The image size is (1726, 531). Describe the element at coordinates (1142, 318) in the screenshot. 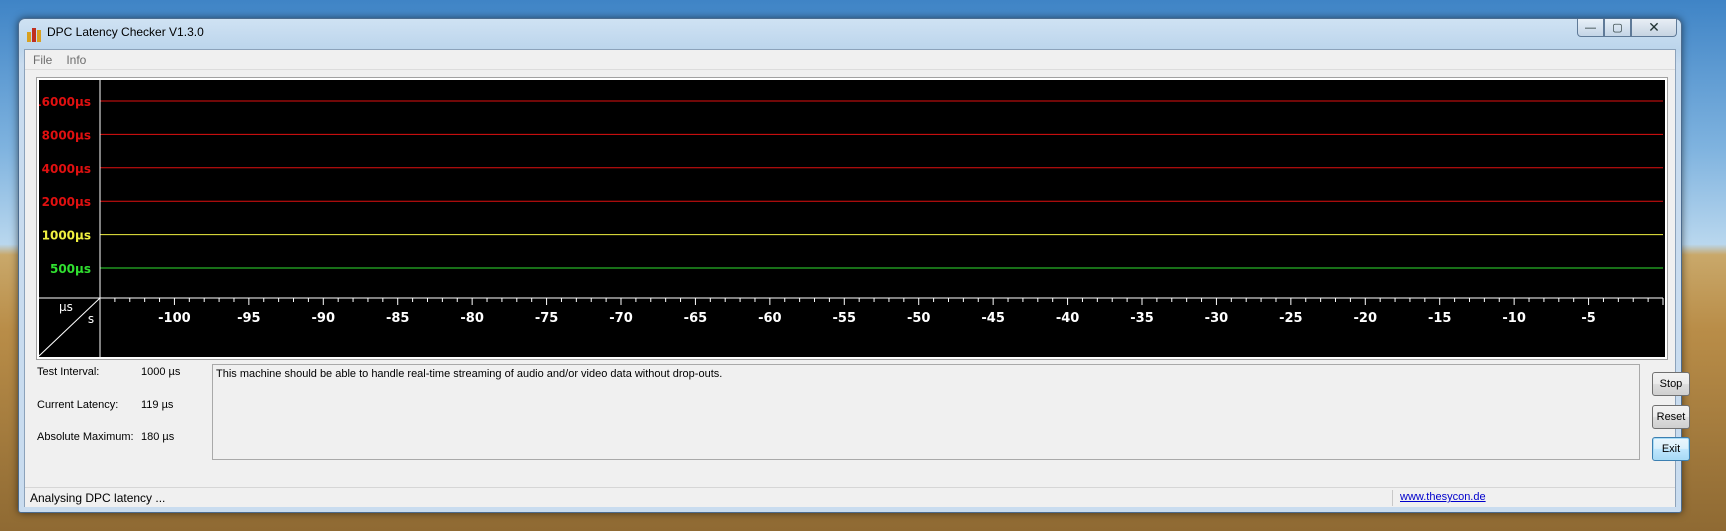

I see `x-tick-label: -35` at that location.